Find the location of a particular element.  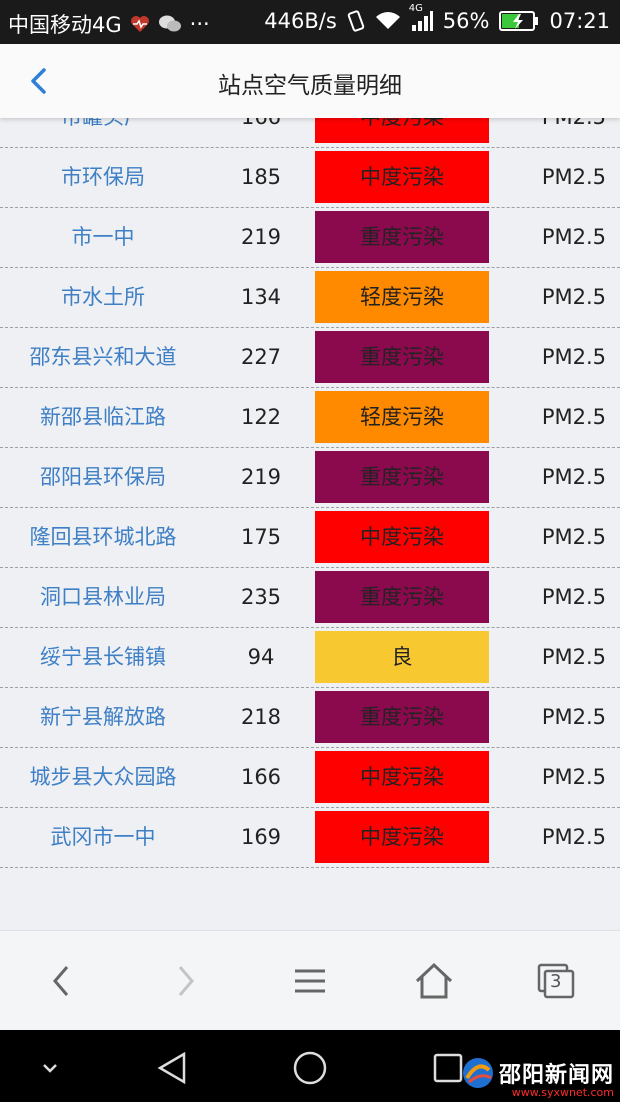

station-row: 城步县大众园路 166 中度污染 PM2.5 is located at coordinates (310, 778).